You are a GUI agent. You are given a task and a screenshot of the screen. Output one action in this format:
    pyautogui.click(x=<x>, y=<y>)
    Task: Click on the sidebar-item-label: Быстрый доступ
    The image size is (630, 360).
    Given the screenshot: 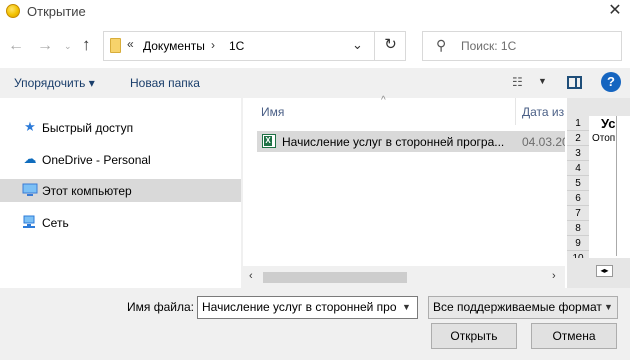 What is the action you would take?
    pyautogui.click(x=88, y=128)
    